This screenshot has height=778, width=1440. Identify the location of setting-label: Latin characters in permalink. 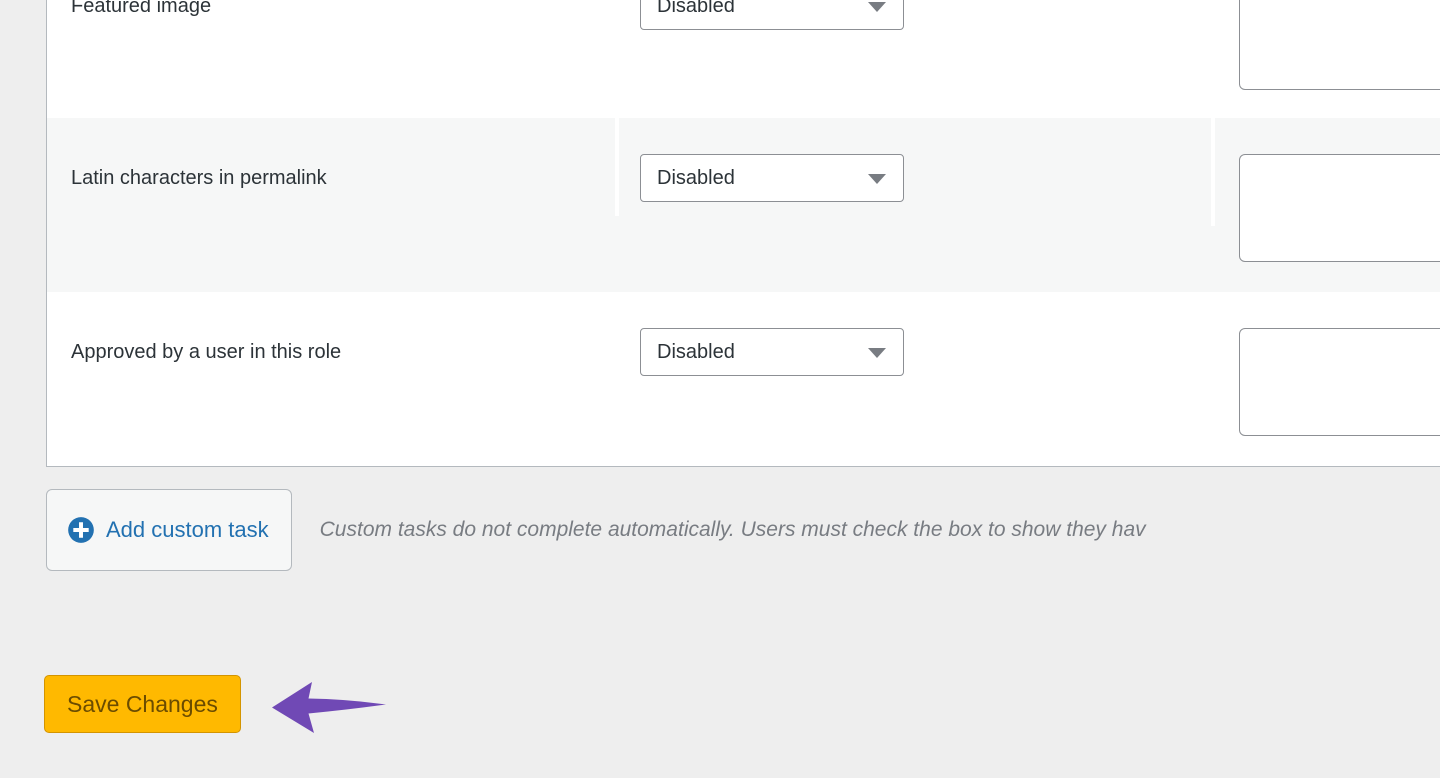
(199, 178).